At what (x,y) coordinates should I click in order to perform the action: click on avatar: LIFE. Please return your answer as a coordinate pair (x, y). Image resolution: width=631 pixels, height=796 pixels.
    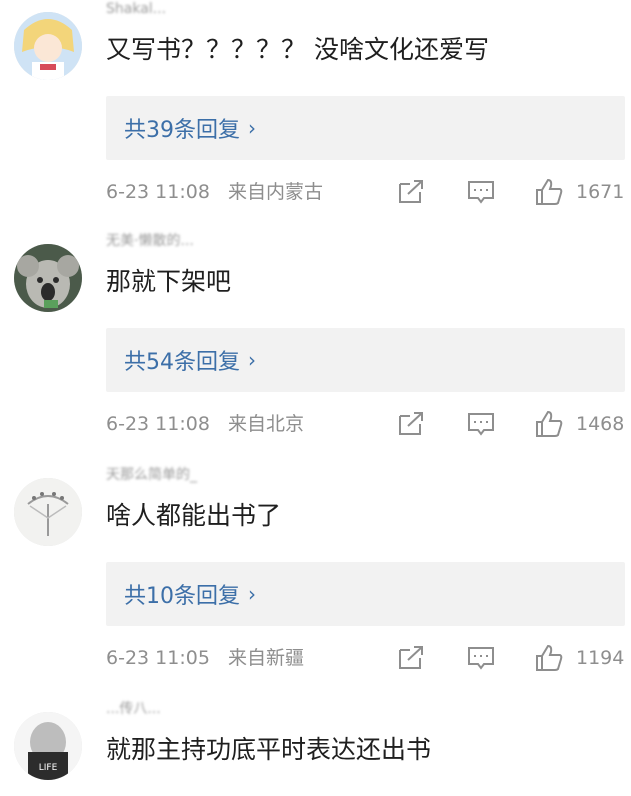
    Looking at the image, I should click on (48, 746).